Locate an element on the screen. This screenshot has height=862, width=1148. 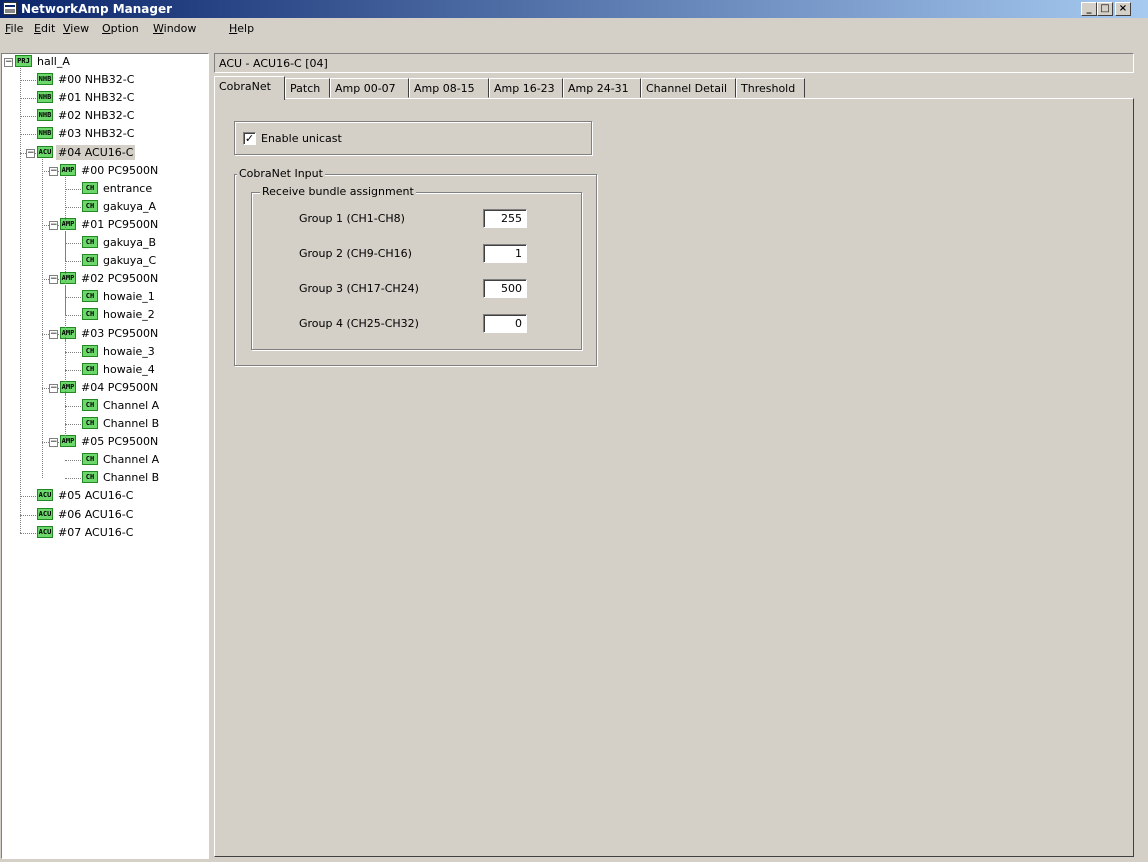
tree-node: − AMP #03 PC9500N is located at coordinates (105, 334).